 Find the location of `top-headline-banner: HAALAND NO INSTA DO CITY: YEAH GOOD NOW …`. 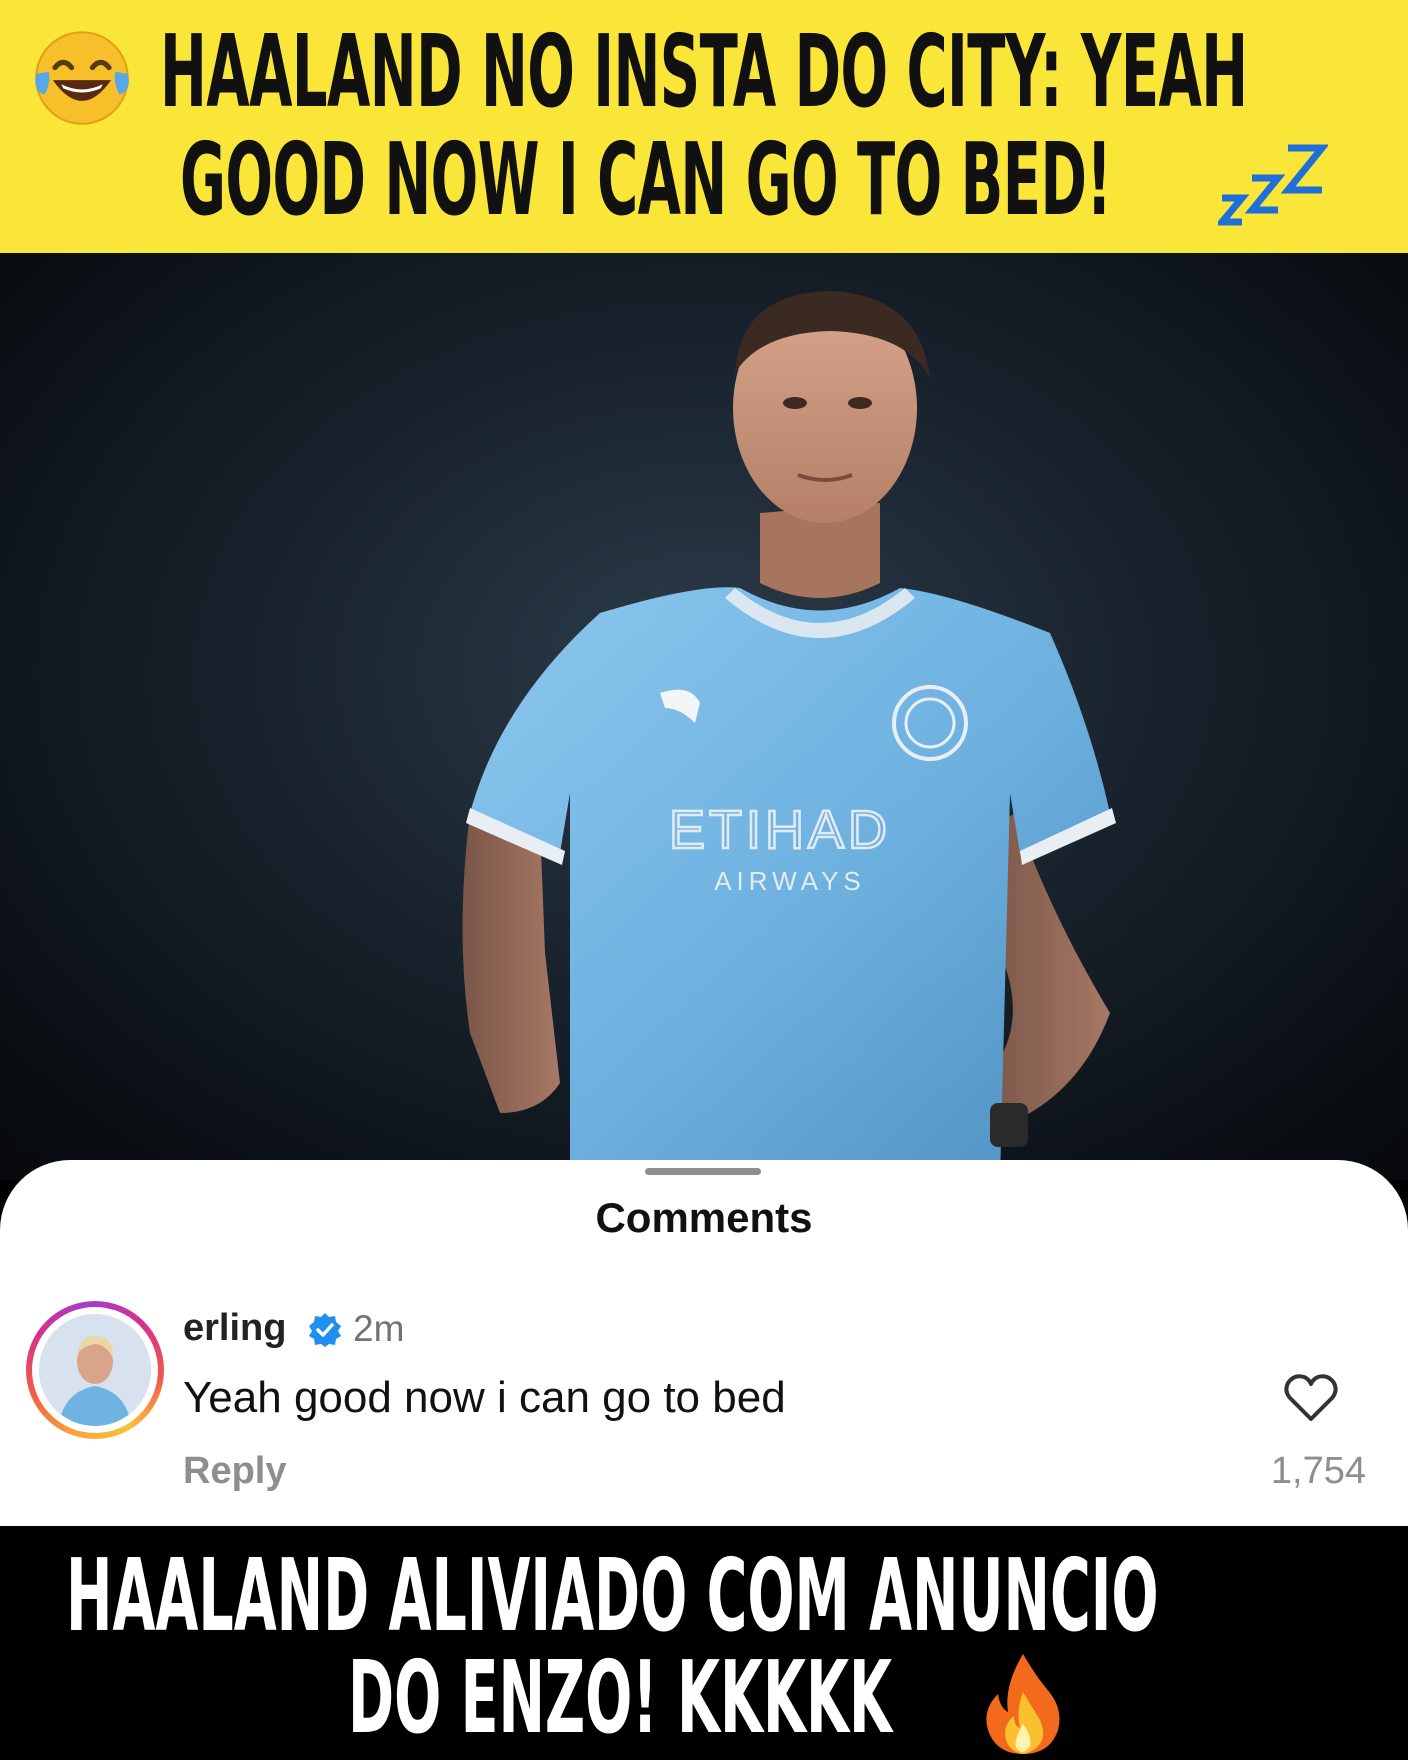

top-headline-banner: HAALAND NO INSTA DO CITY: YEAH GOOD NOW … is located at coordinates (704, 126).